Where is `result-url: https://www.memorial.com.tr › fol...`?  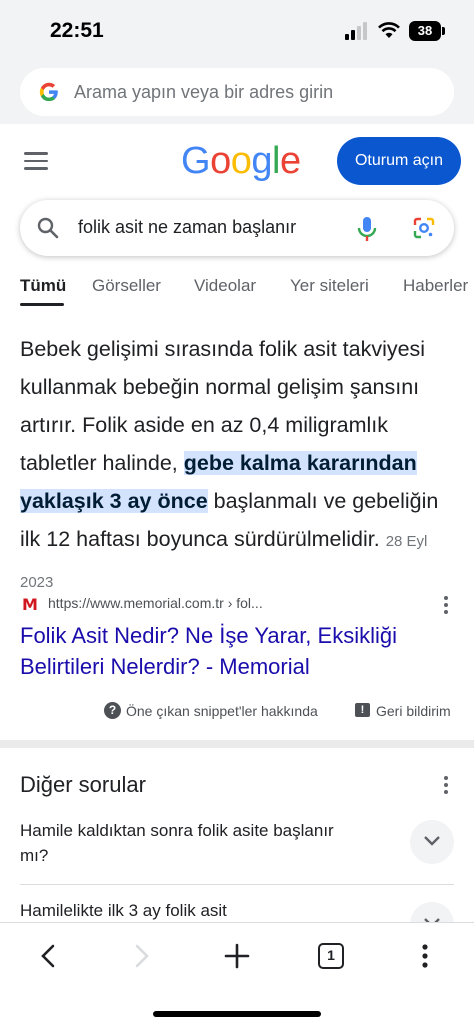
result-url: https://www.memorial.com.tr › fol... is located at coordinates (155, 603).